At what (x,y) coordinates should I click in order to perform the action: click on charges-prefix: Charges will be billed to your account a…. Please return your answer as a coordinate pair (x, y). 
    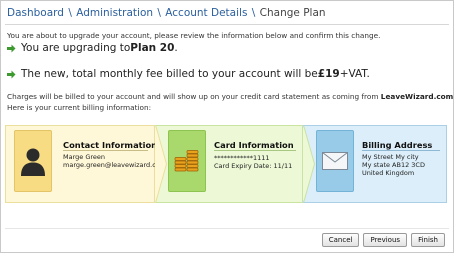
    Looking at the image, I should click on (194, 96).